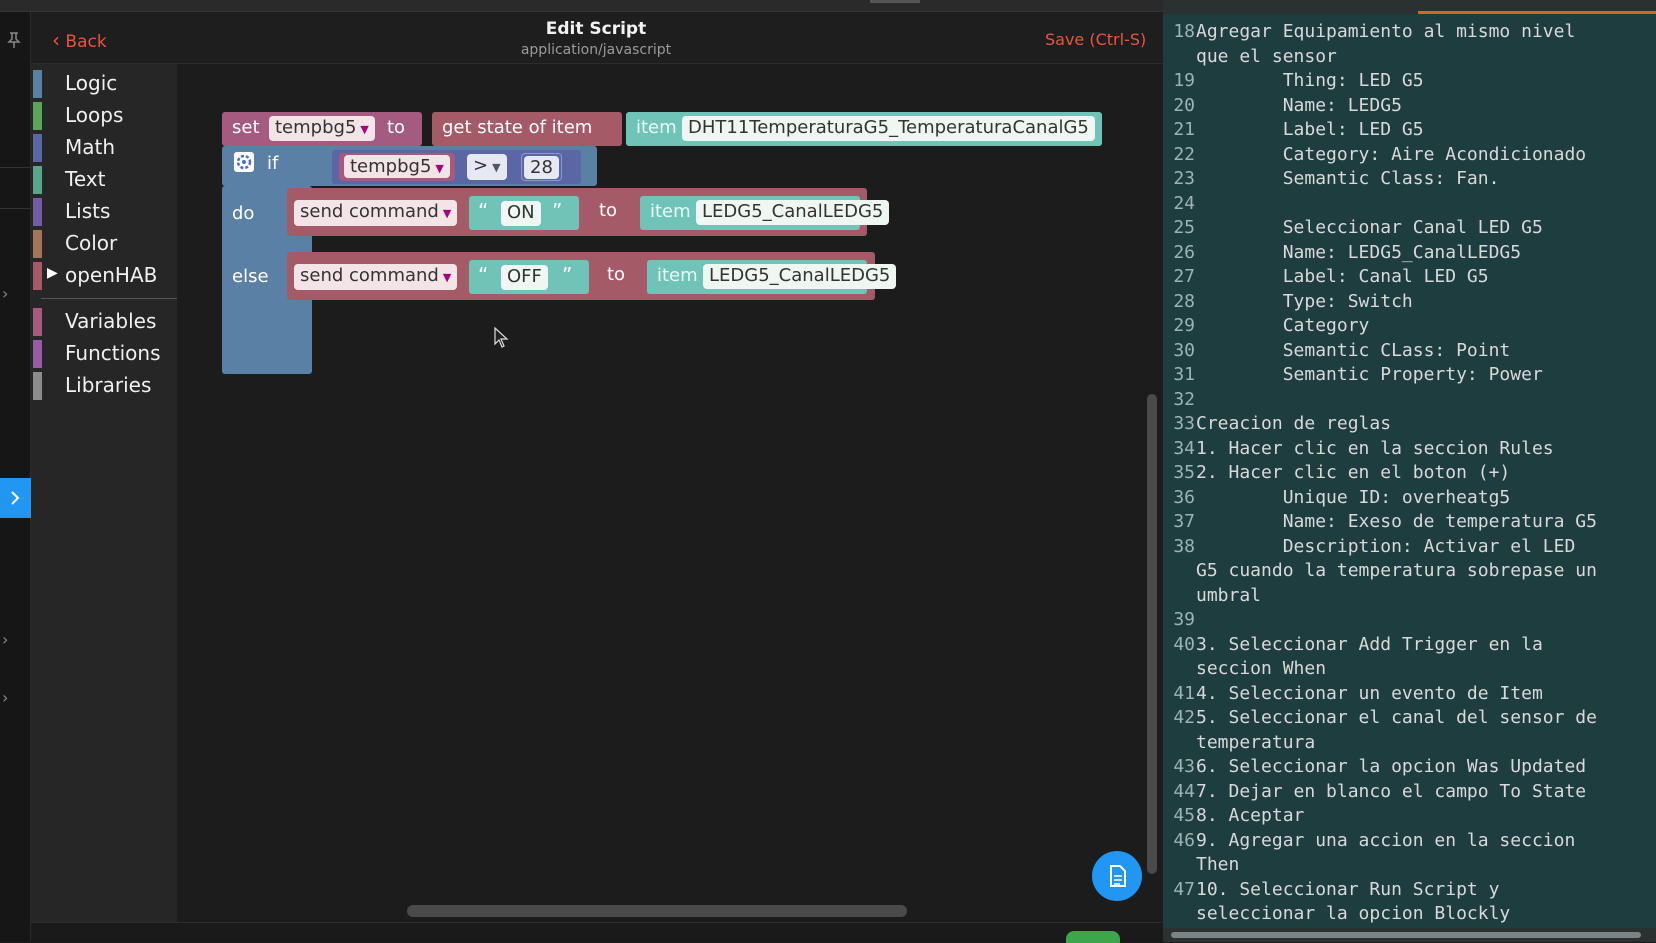  I want to click on toolbox-category-openhab: ▶ openHAB, so click(104, 276).